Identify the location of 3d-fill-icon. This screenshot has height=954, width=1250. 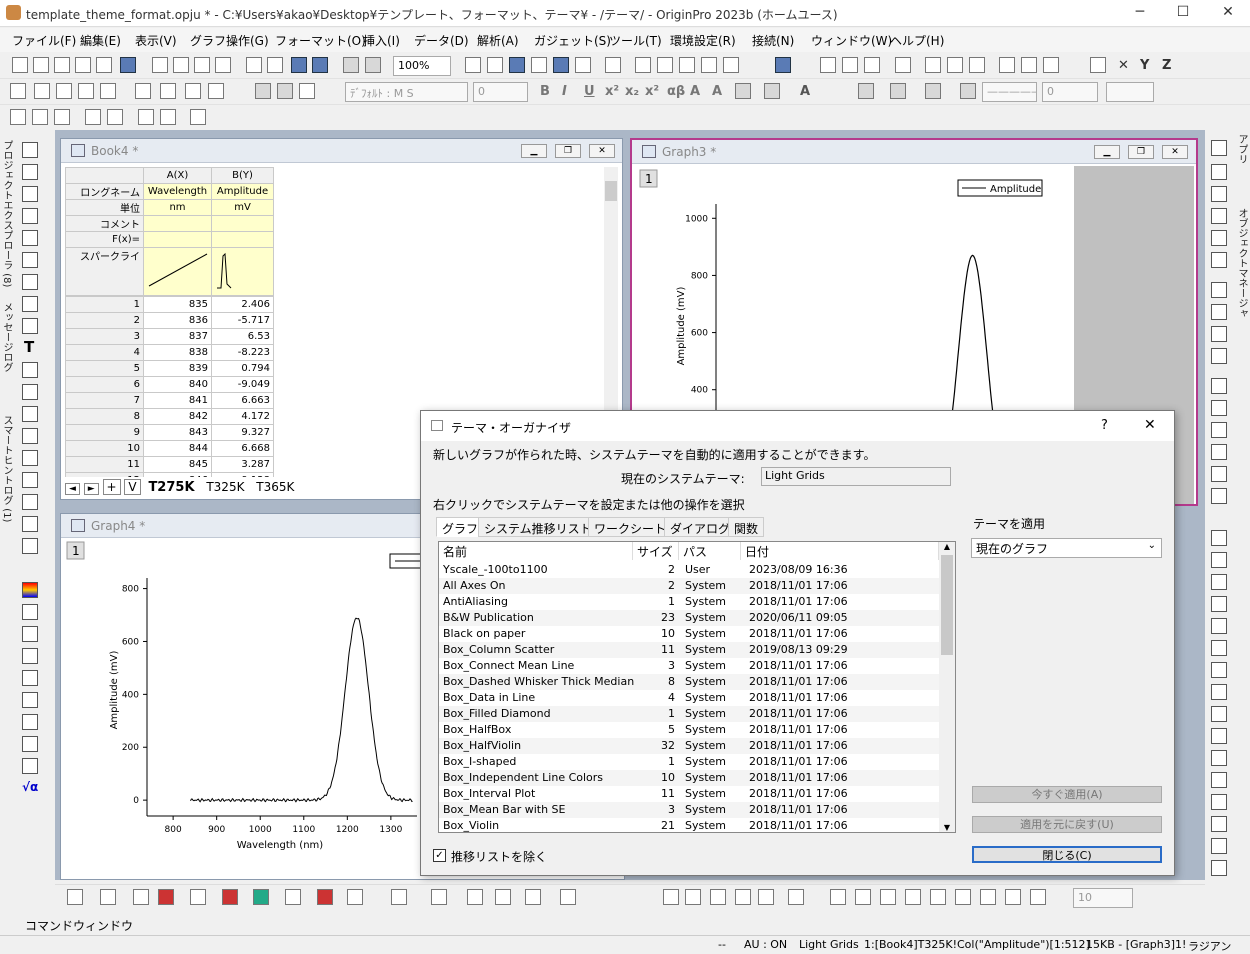
(963, 897).